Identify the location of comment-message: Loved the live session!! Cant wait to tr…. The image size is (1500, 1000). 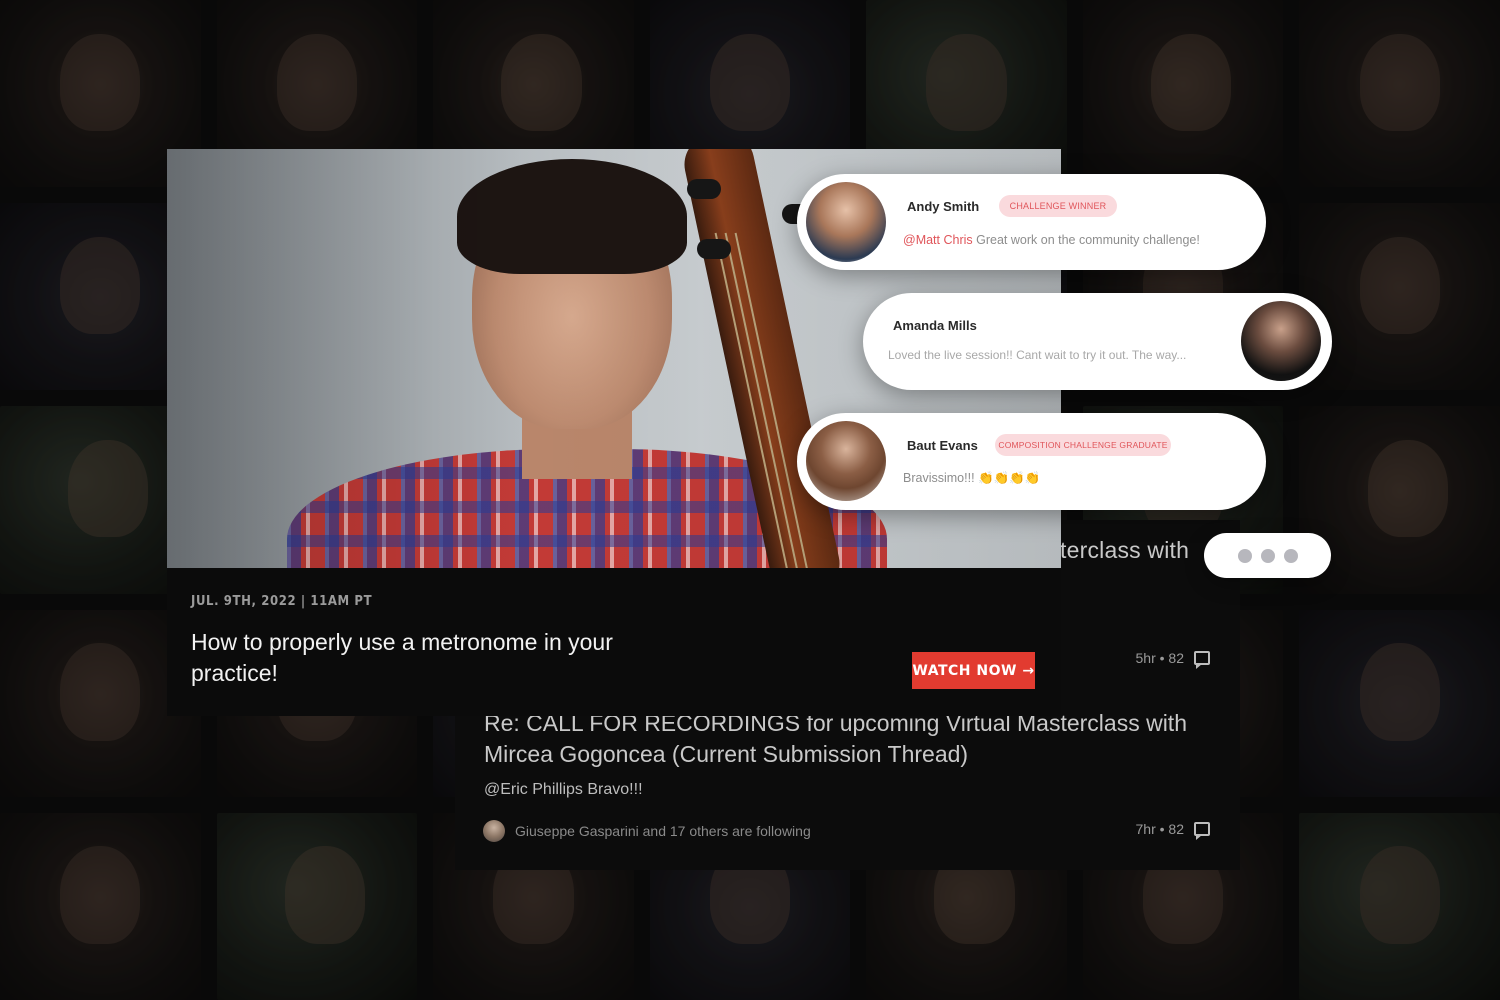
(1037, 355).